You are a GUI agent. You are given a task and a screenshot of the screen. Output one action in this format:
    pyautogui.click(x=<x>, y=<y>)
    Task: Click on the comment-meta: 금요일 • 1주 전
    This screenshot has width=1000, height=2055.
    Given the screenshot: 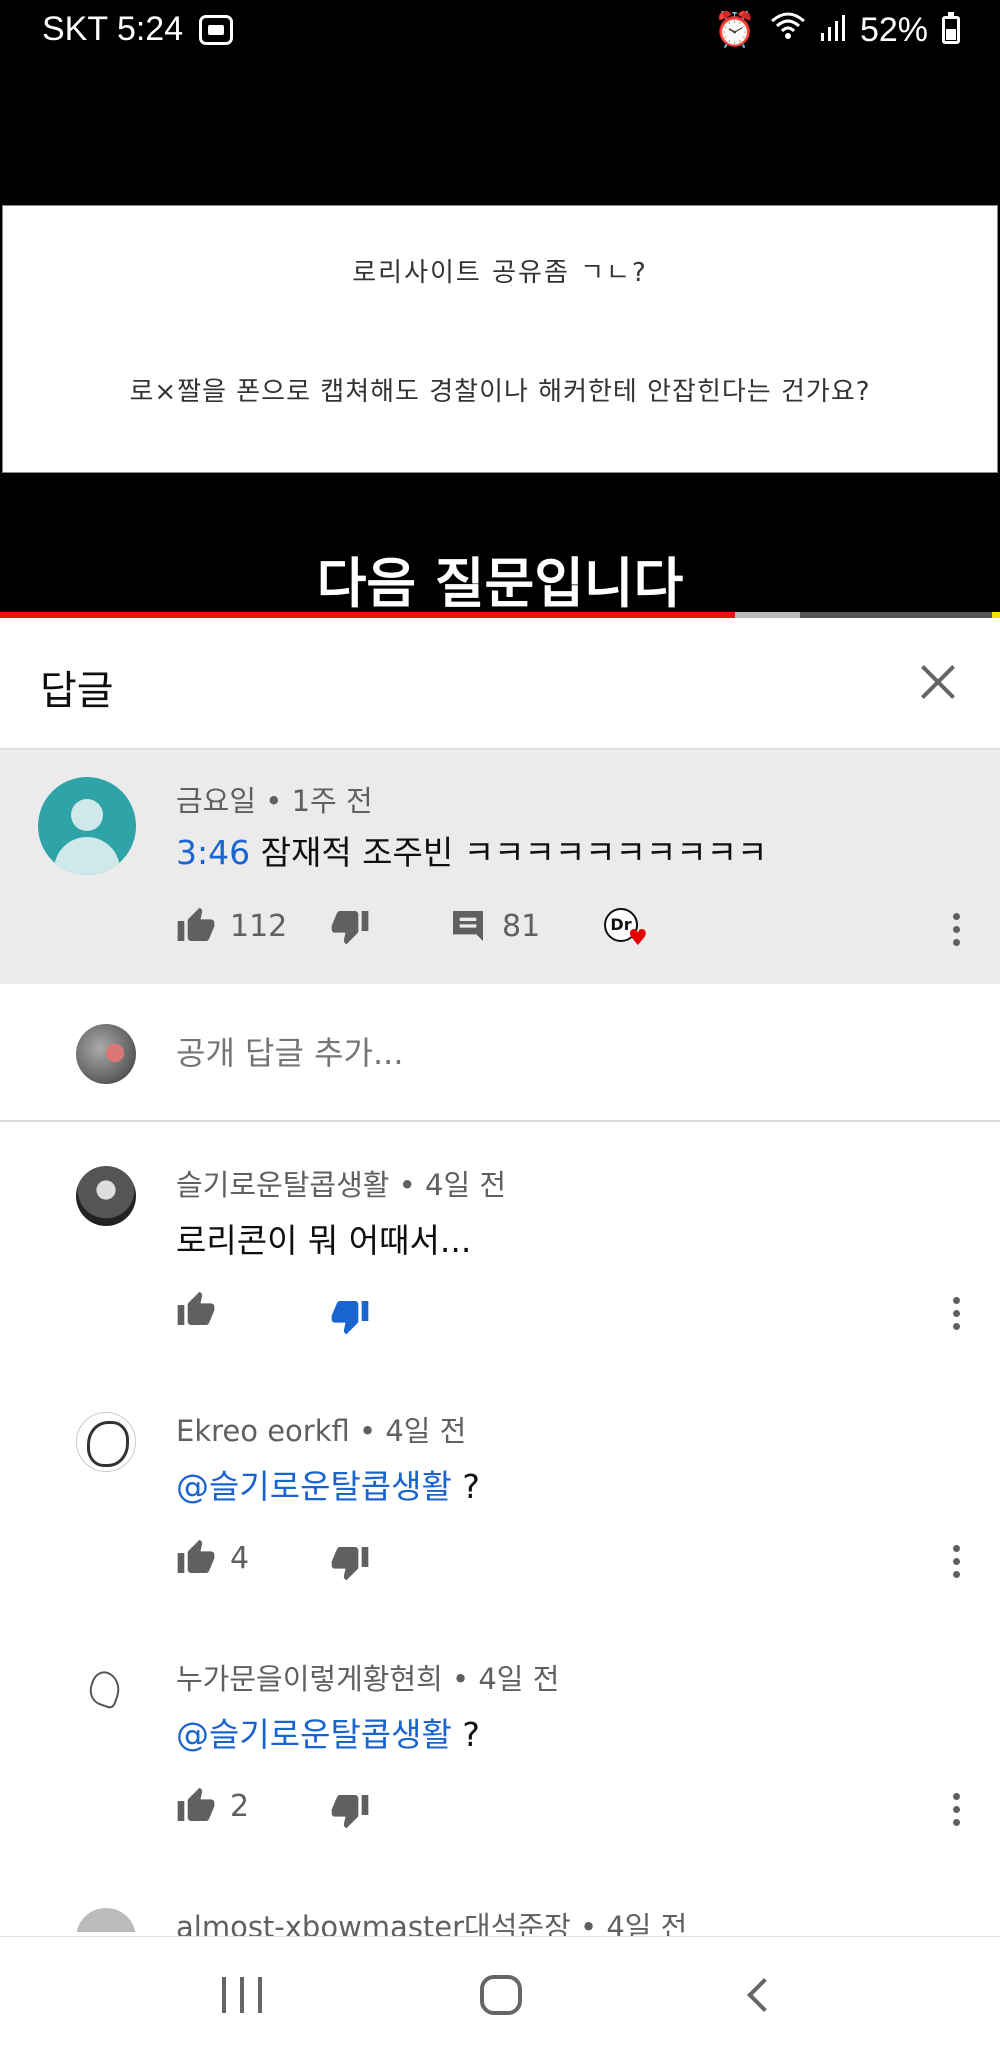 What is the action you would take?
    pyautogui.click(x=274, y=799)
    